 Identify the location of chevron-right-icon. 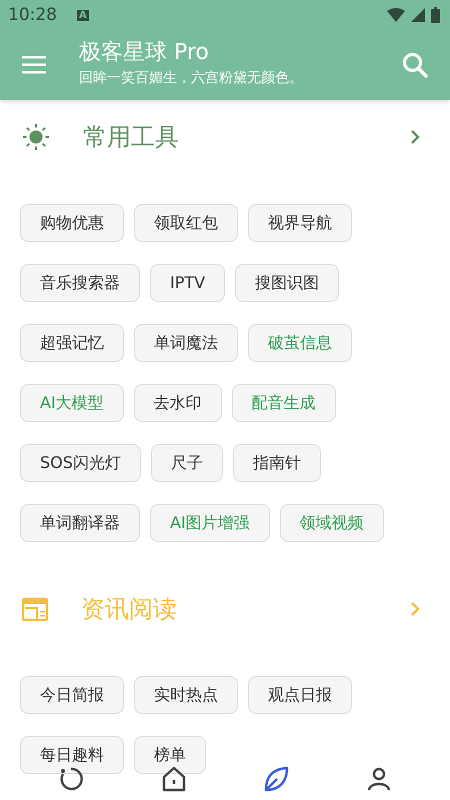
(415, 137).